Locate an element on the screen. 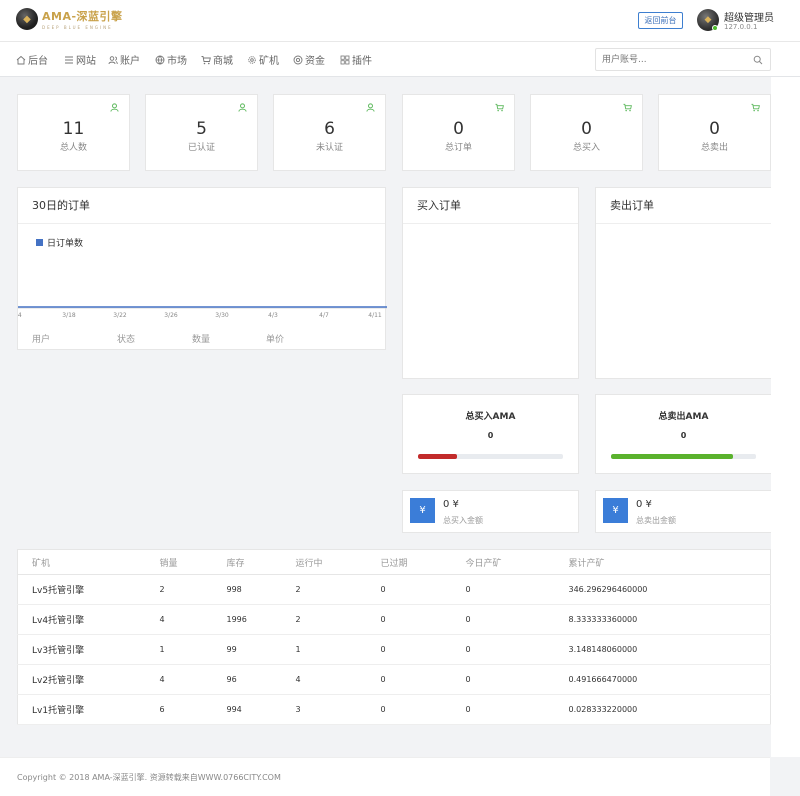  x-tick-label: 3/26 is located at coordinates (171, 315).